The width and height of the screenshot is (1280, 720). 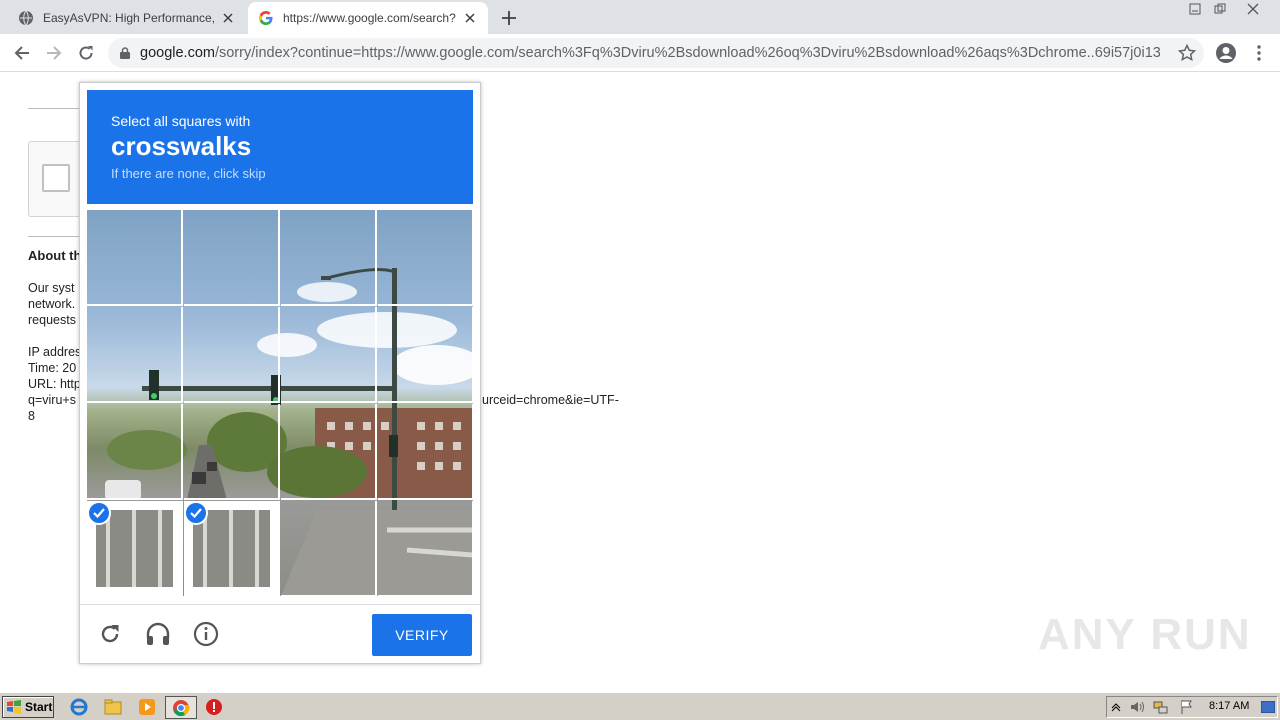 I want to click on recaptcha-checkbox, so click(x=56, y=178).